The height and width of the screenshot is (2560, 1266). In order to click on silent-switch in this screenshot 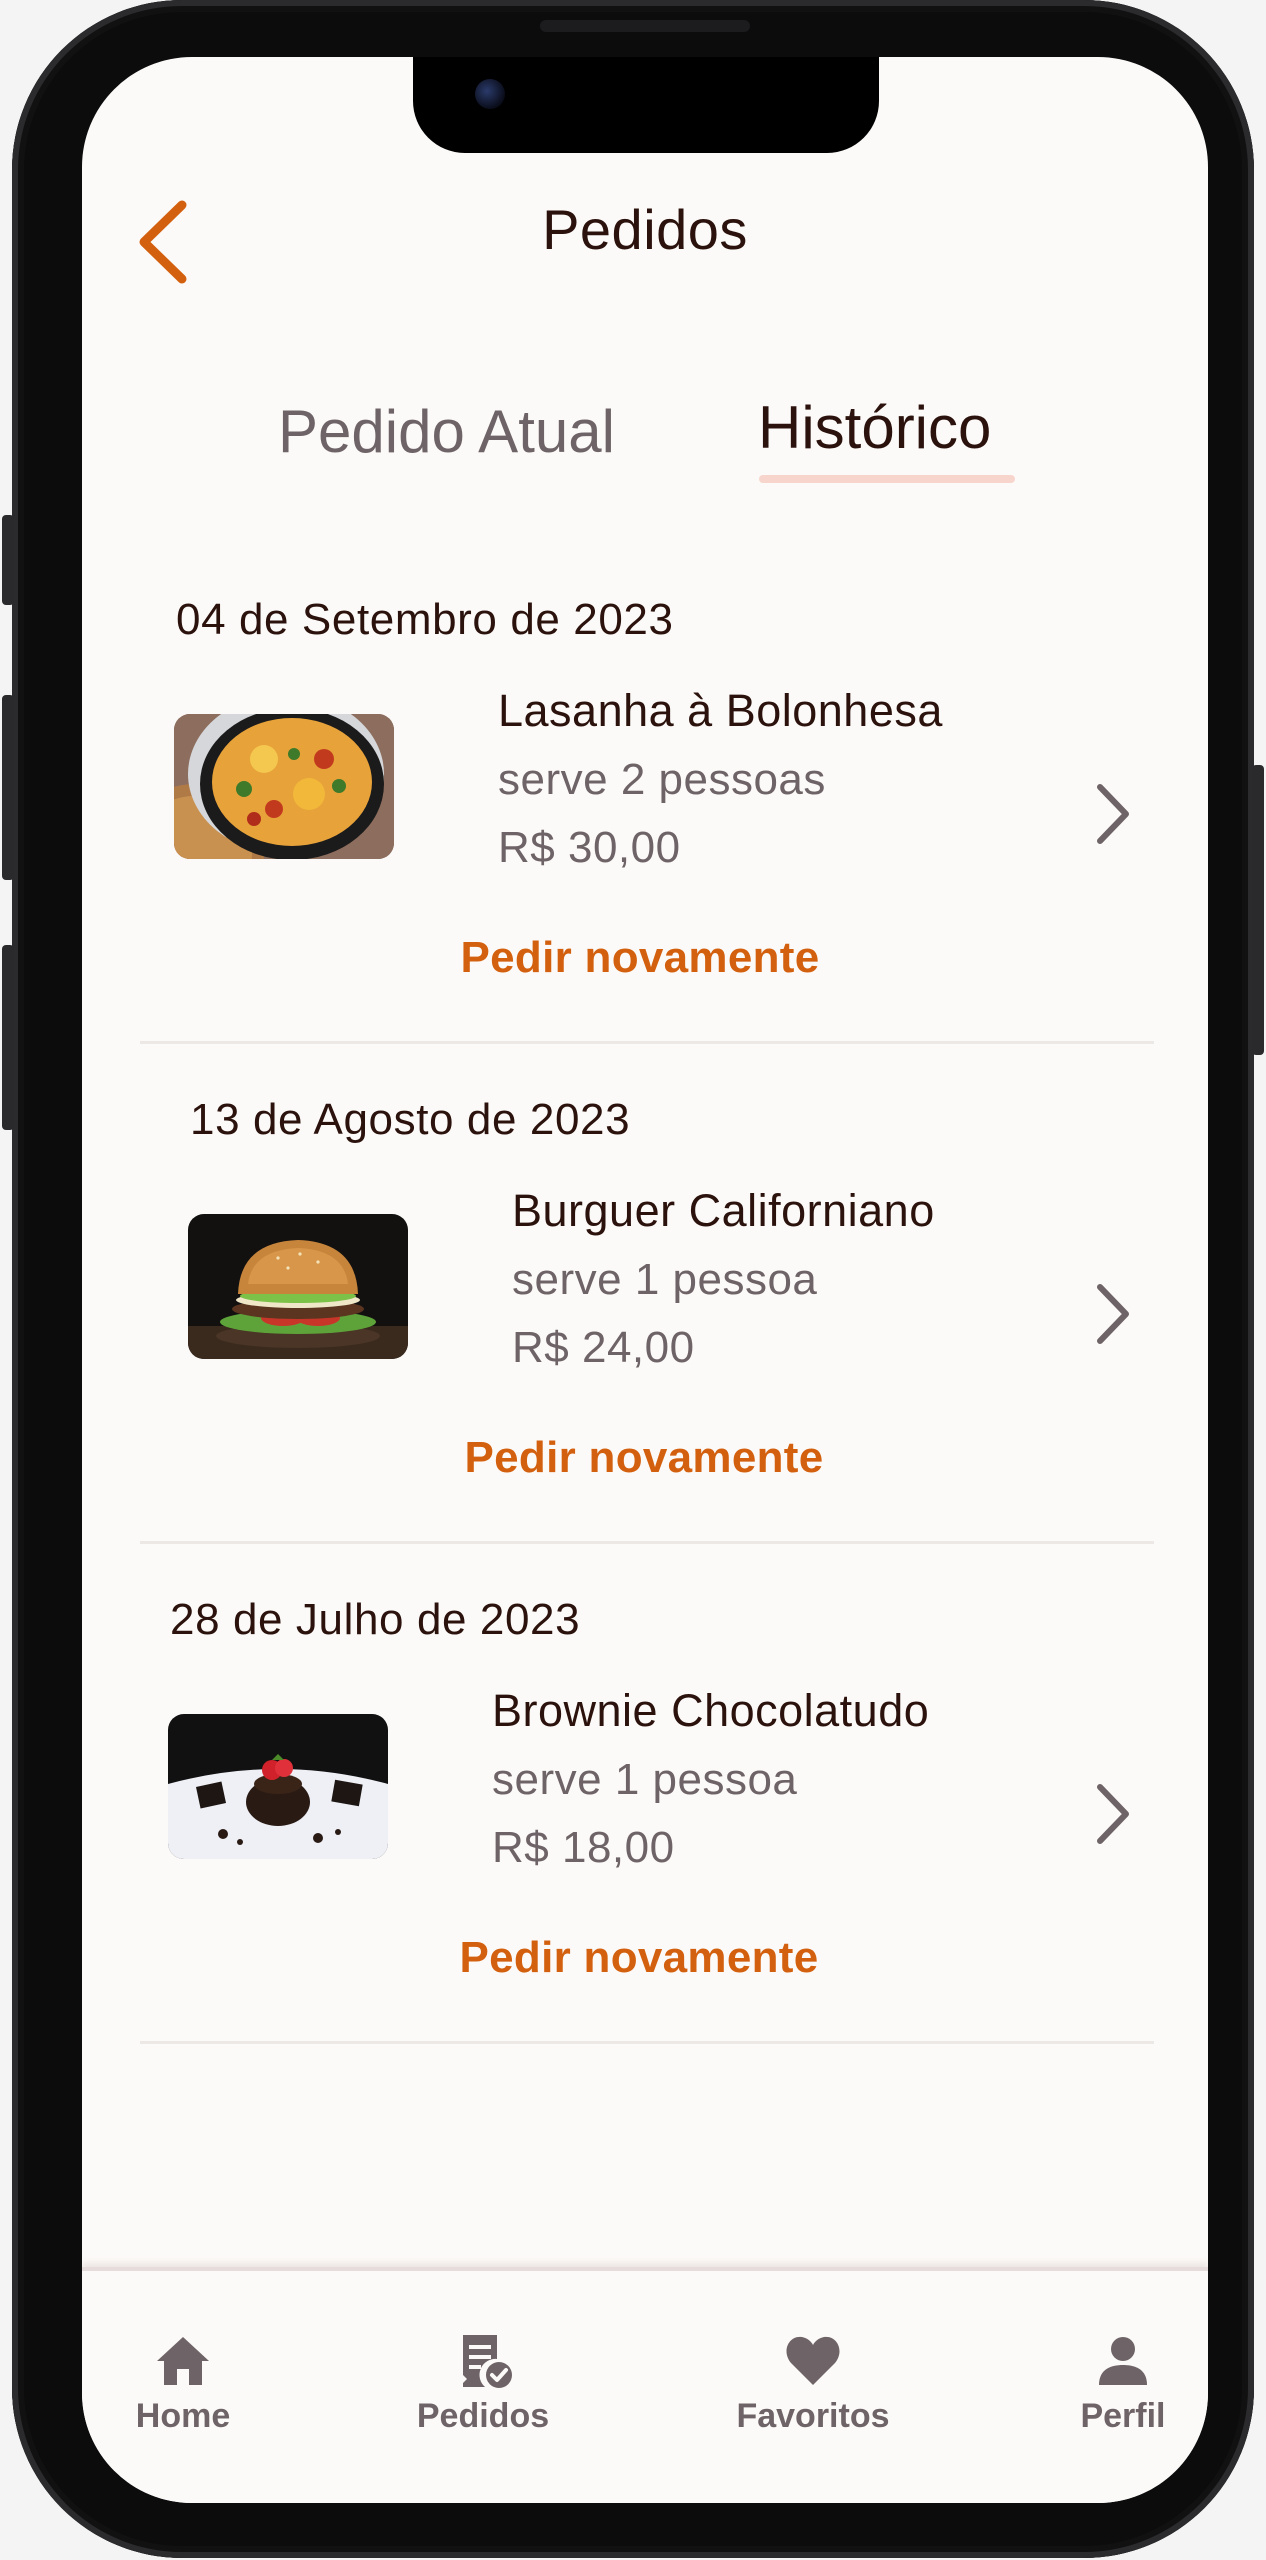, I will do `click(8, 560)`.